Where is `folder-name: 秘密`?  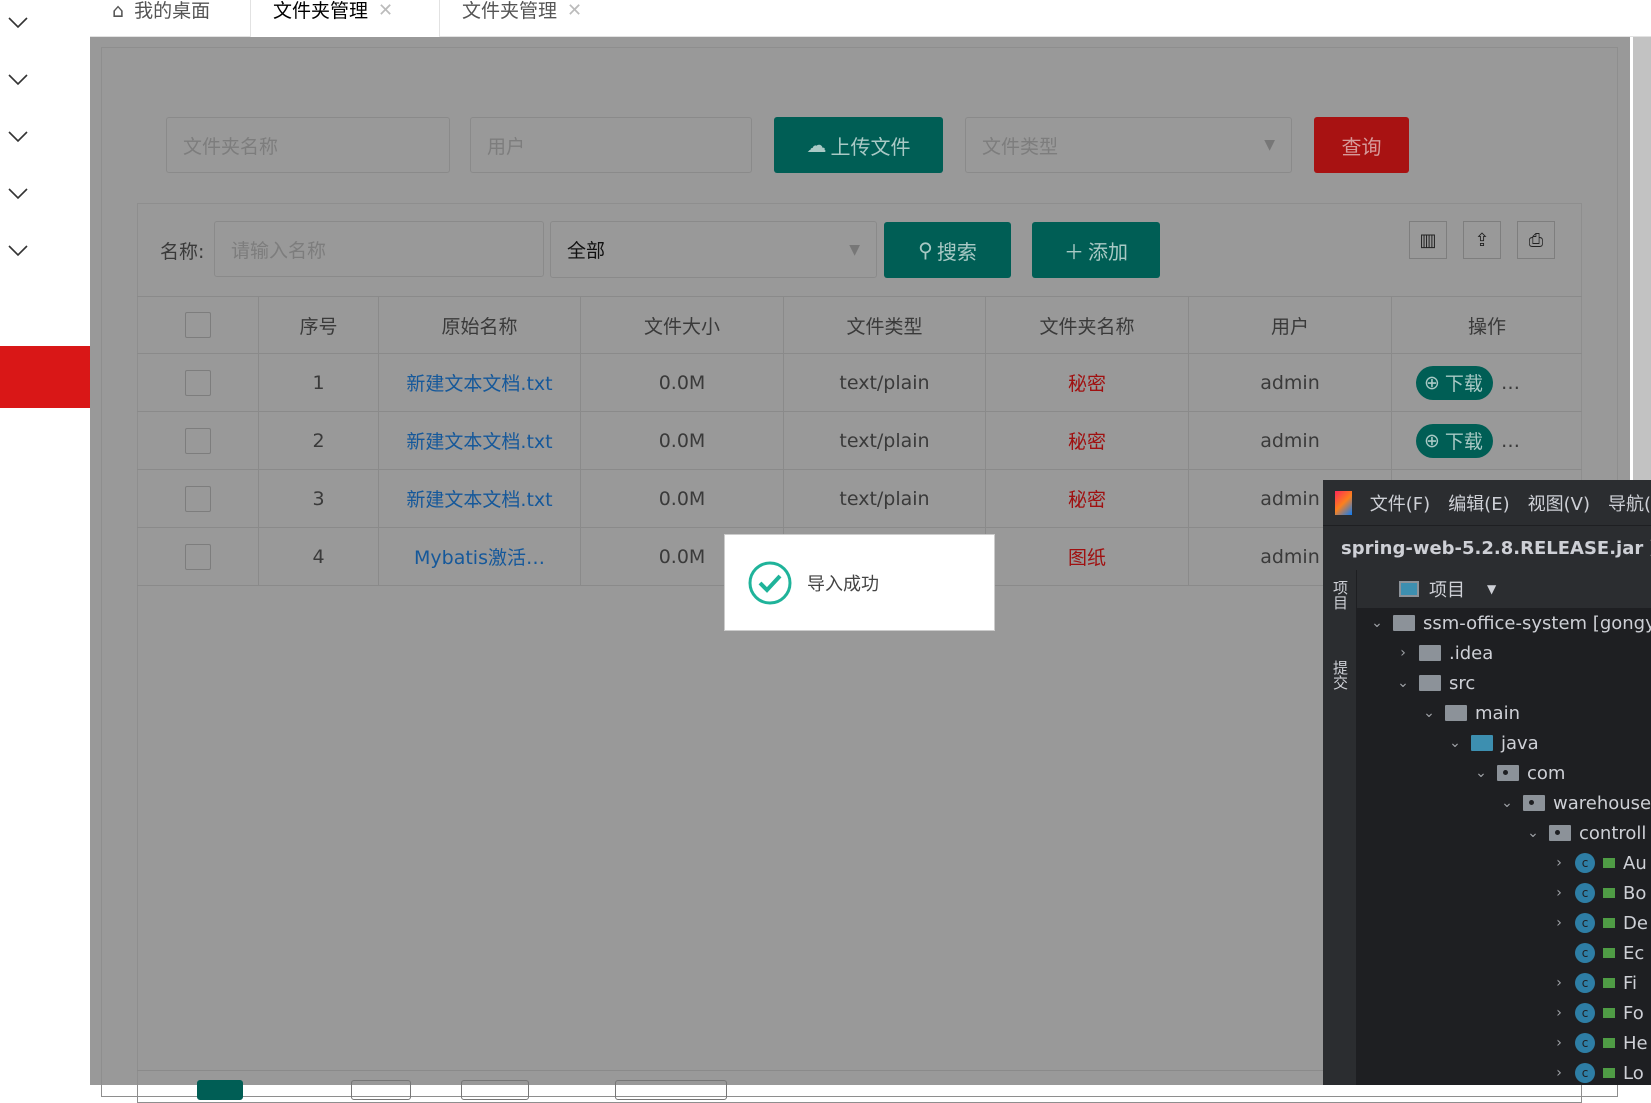
folder-name: 秘密 is located at coordinates (1086, 442).